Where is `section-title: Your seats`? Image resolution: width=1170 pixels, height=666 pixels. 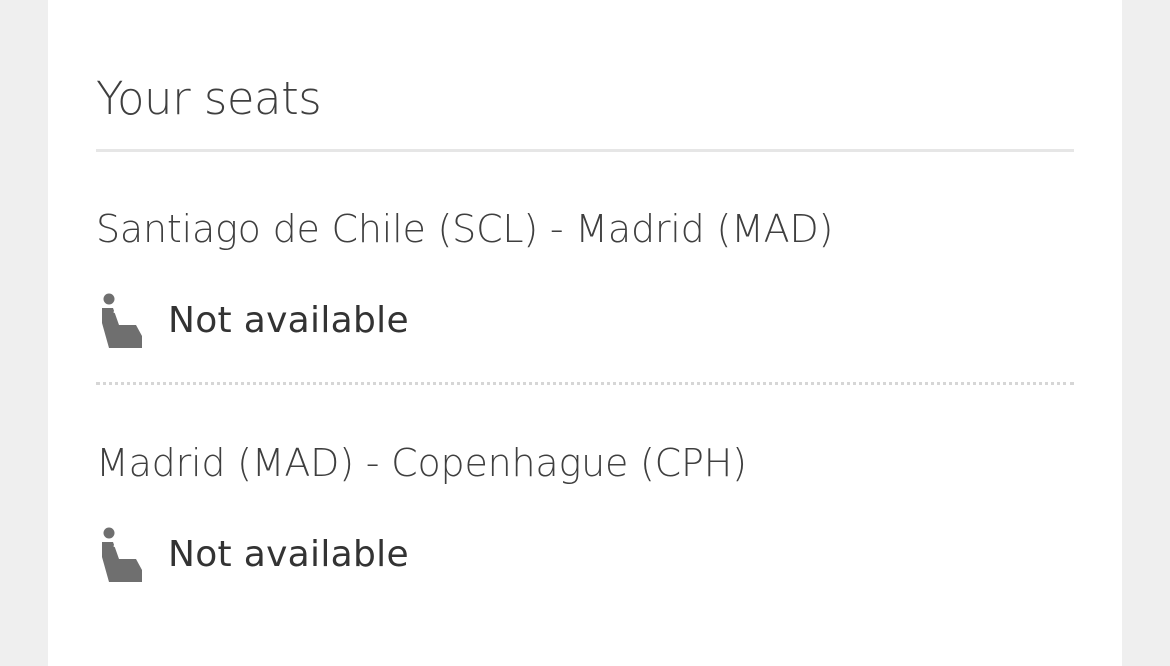 section-title: Your seats is located at coordinates (209, 98).